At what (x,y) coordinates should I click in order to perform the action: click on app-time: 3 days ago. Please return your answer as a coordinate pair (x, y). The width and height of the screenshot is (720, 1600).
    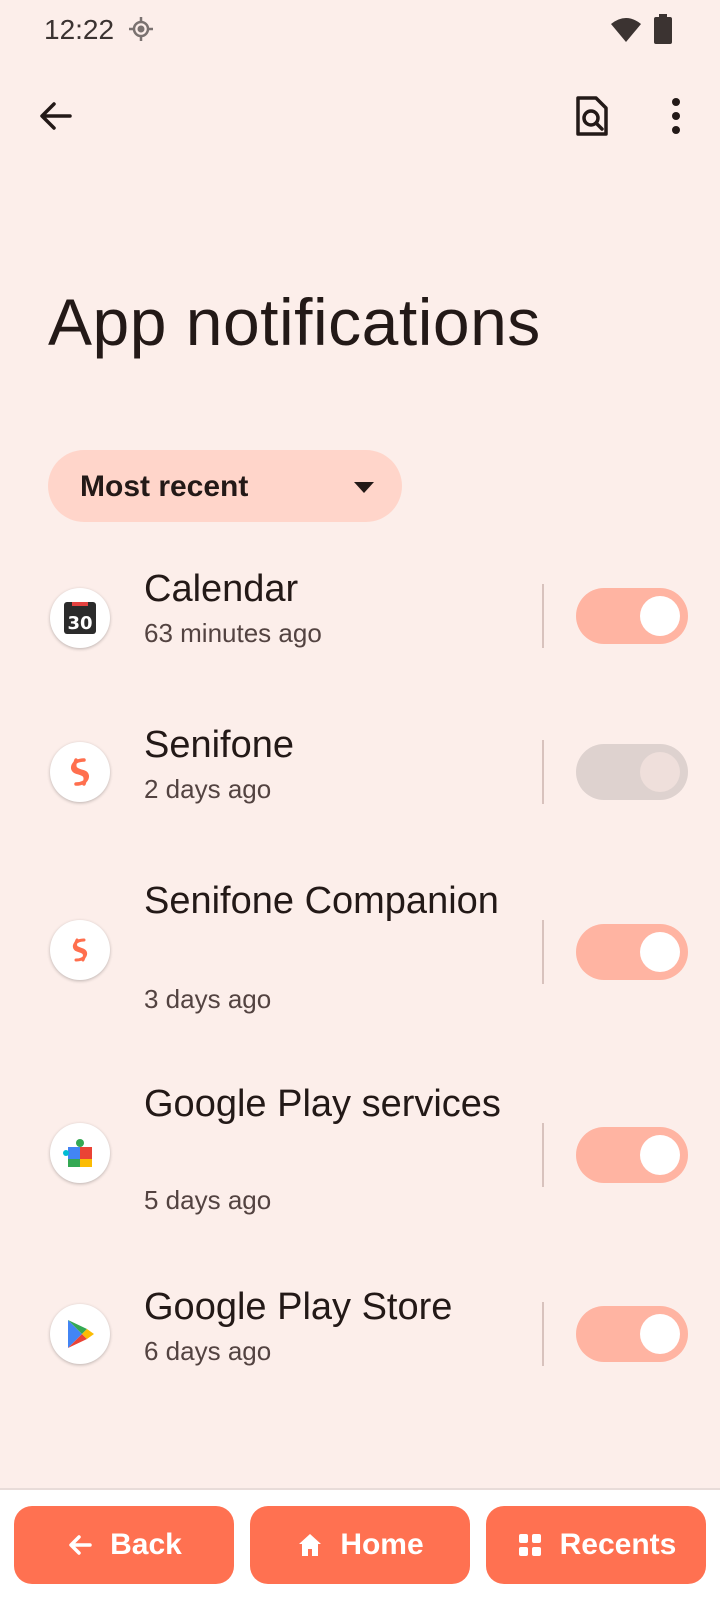
    Looking at the image, I should click on (208, 999).